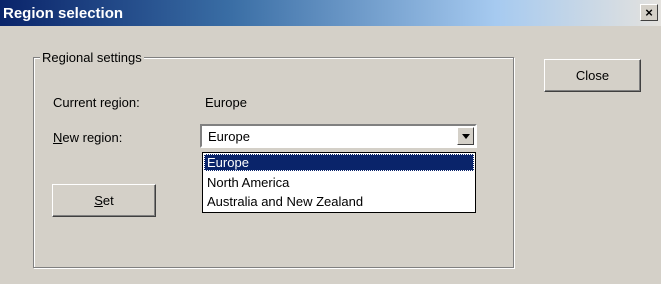 This screenshot has width=661, height=284. I want to click on new-region-label: New region:, so click(87, 137).